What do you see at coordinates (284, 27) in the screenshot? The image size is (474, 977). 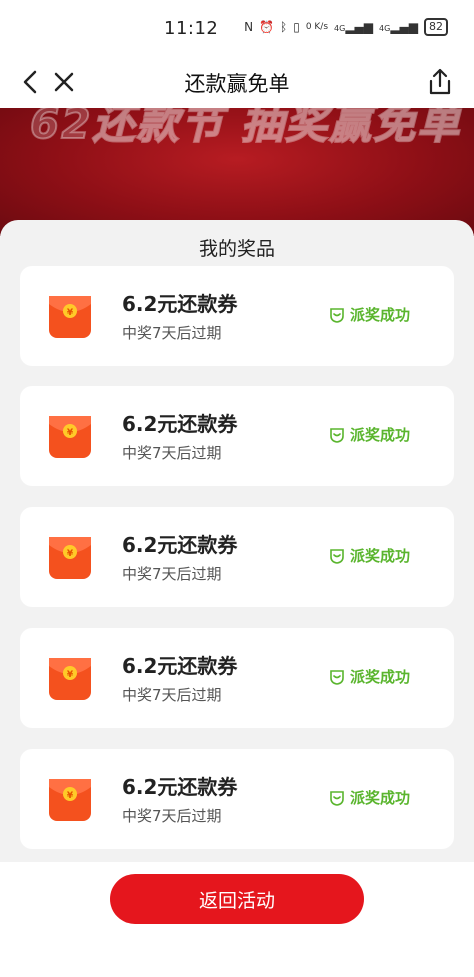 I see `bluetooth-icon: ᛒ` at bounding box center [284, 27].